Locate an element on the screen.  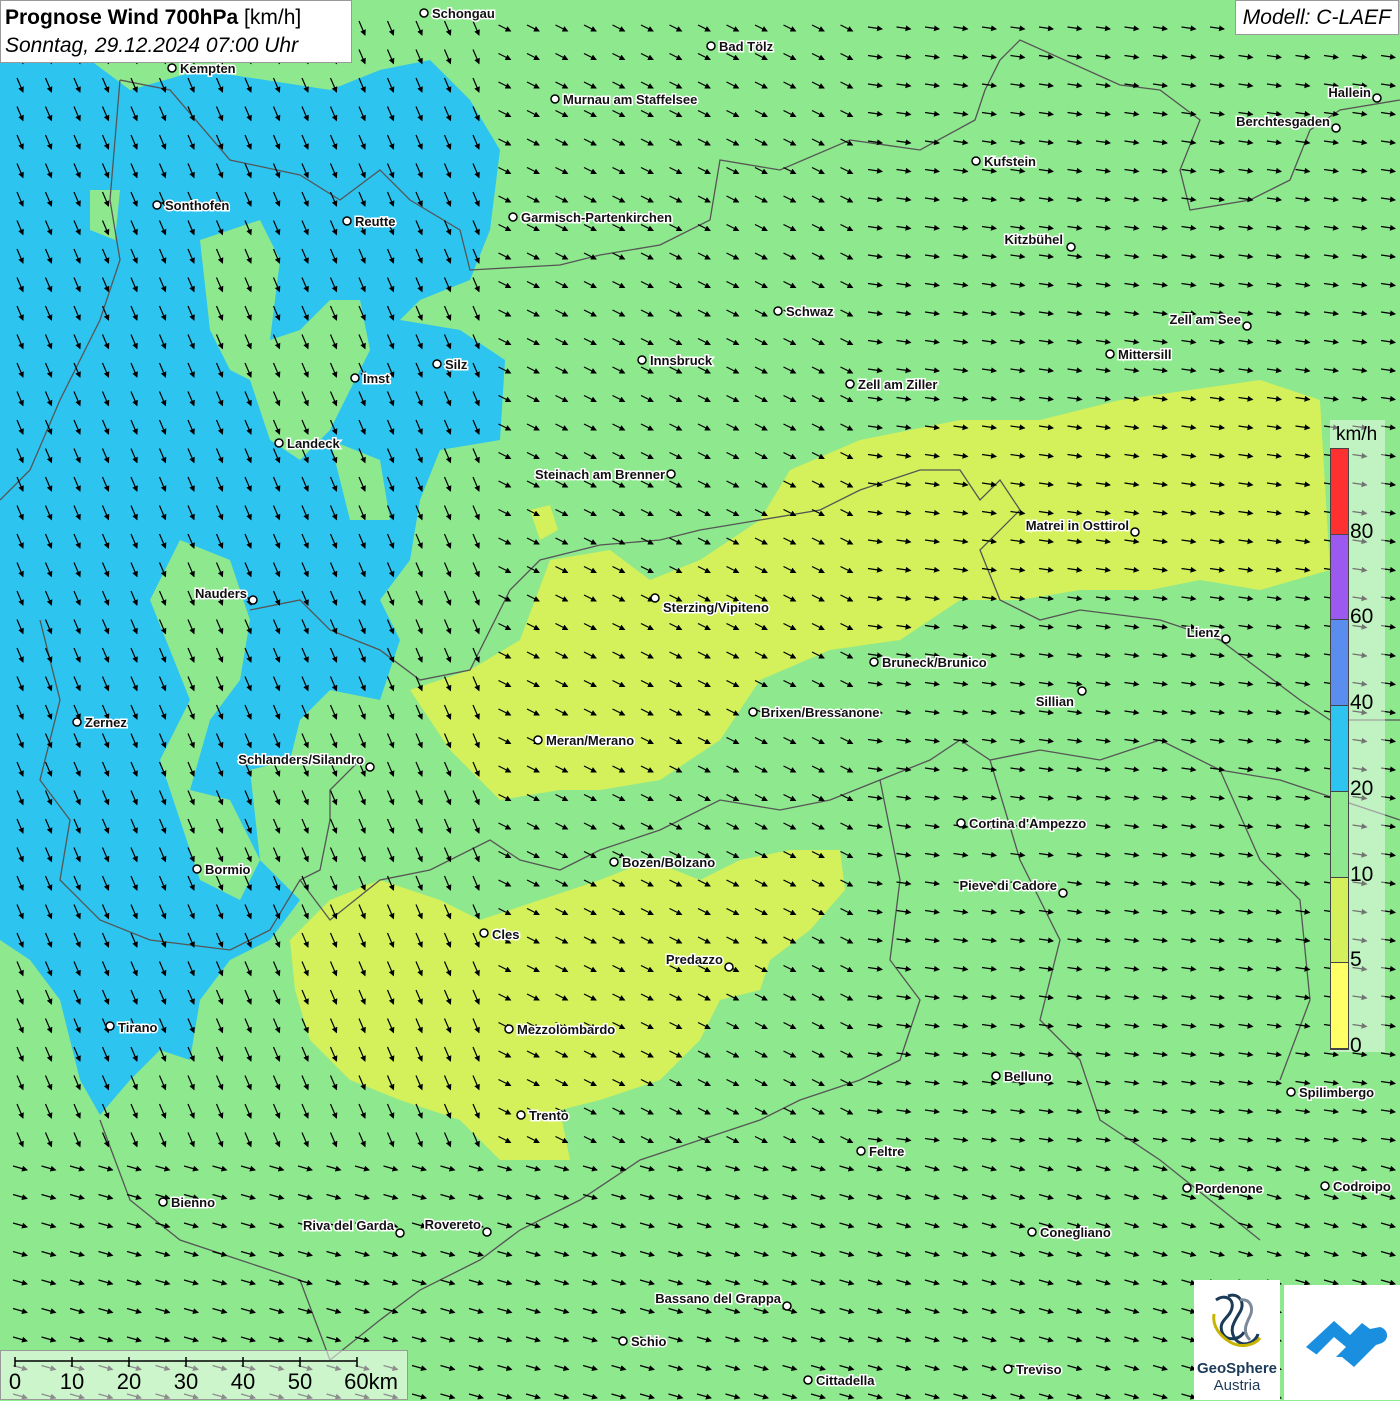
city-label: Pordenone is located at coordinates (1229, 1188).